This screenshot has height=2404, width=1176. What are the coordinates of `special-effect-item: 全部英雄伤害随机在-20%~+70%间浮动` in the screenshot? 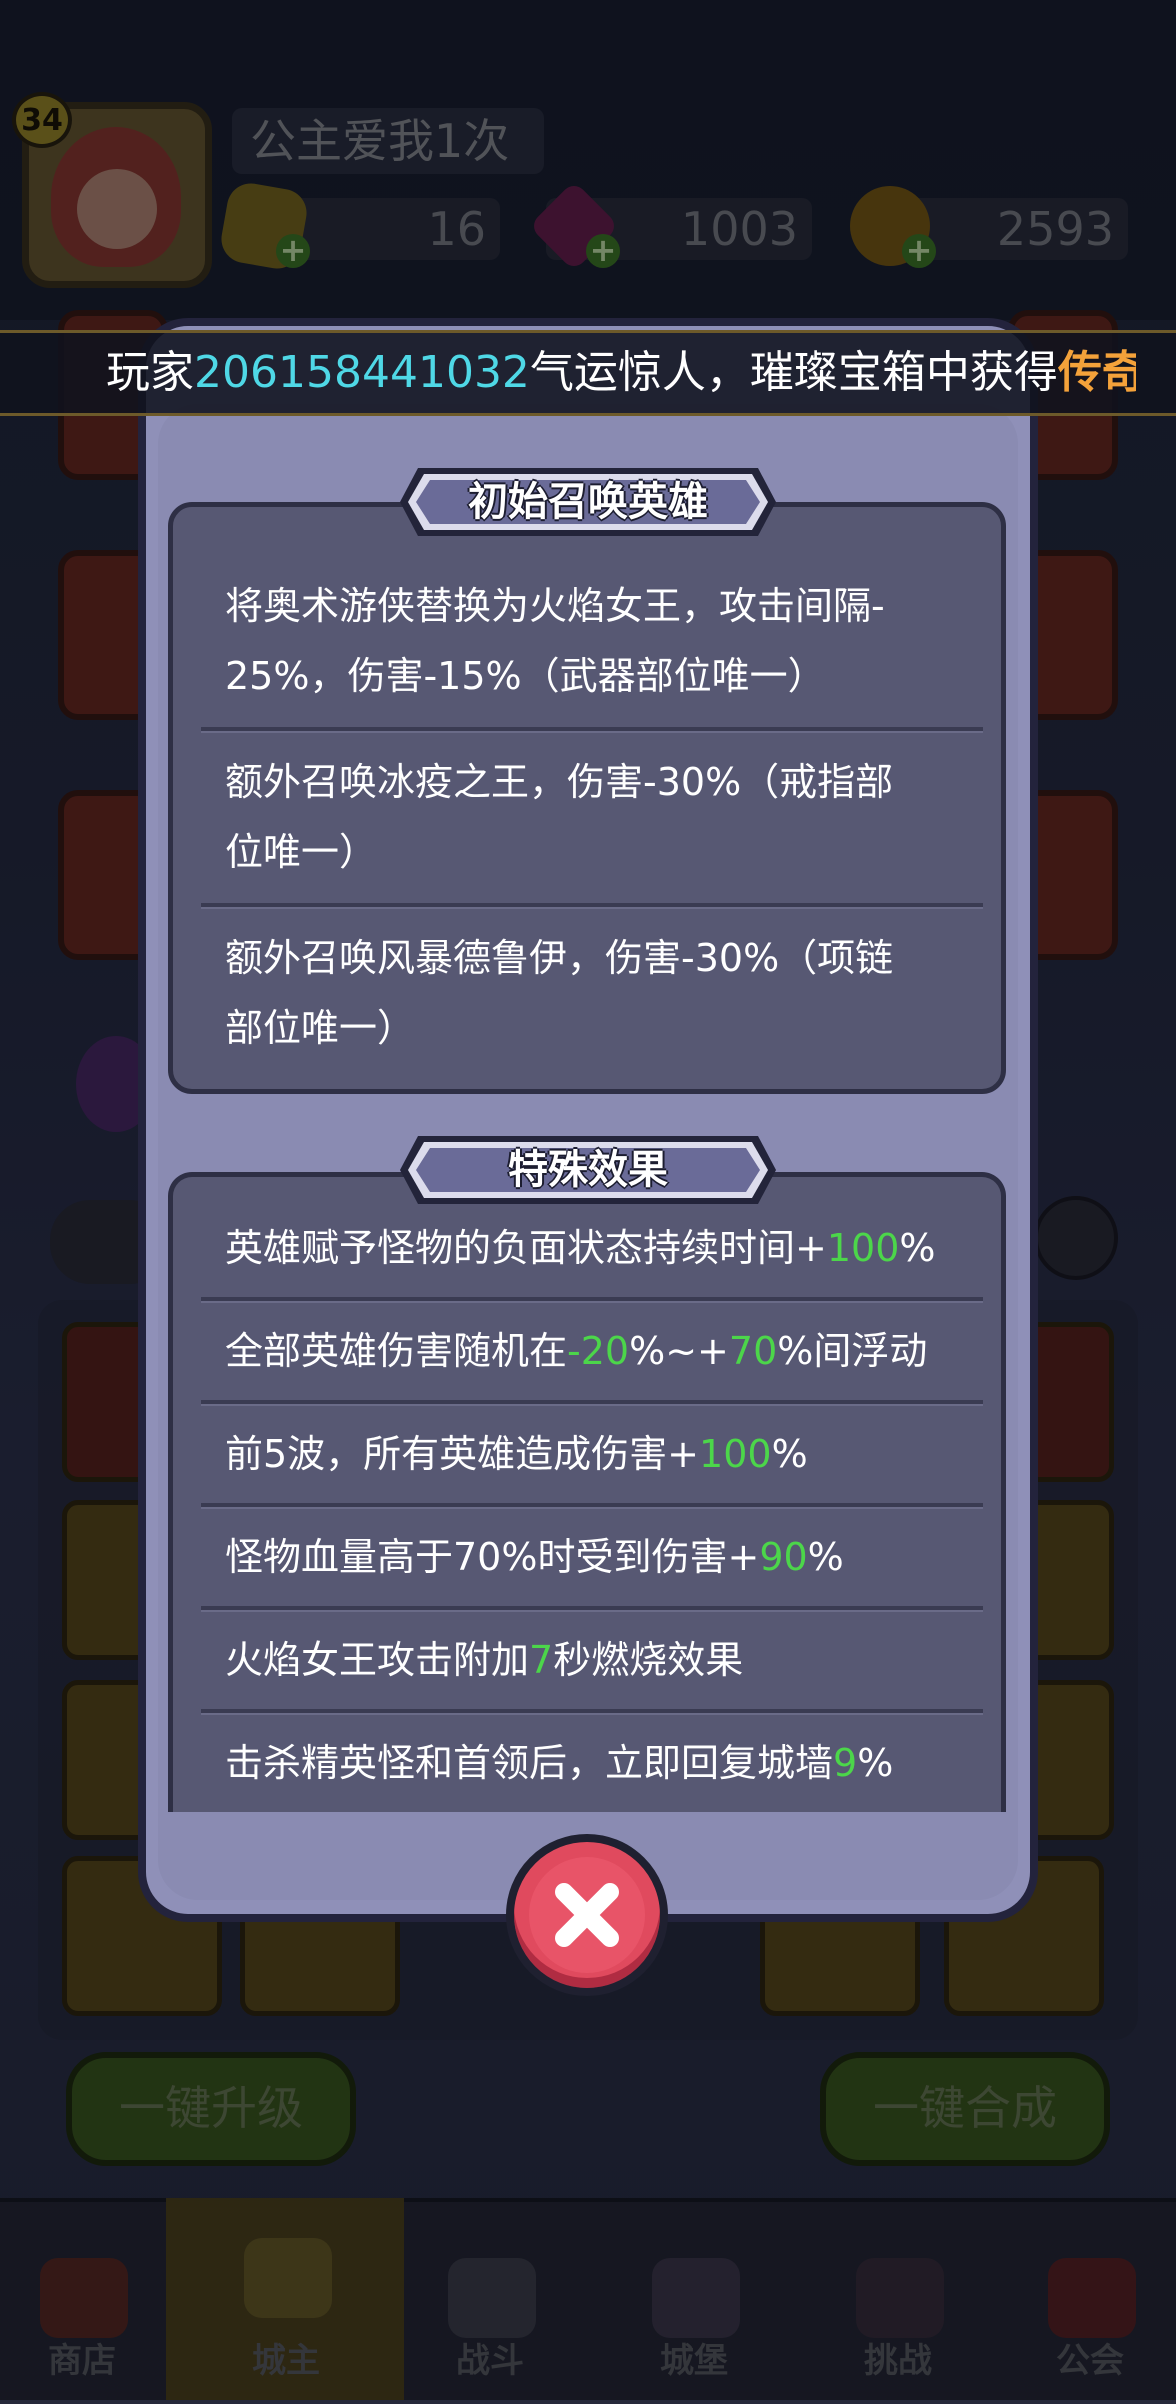 It's located at (585, 1351).